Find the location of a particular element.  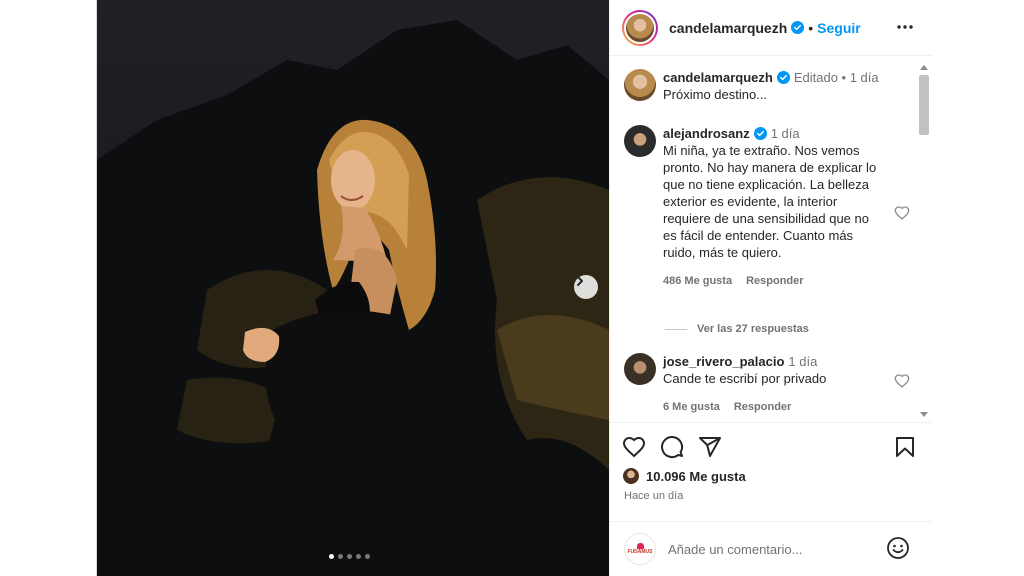

bookmark-icon is located at coordinates (905, 447).